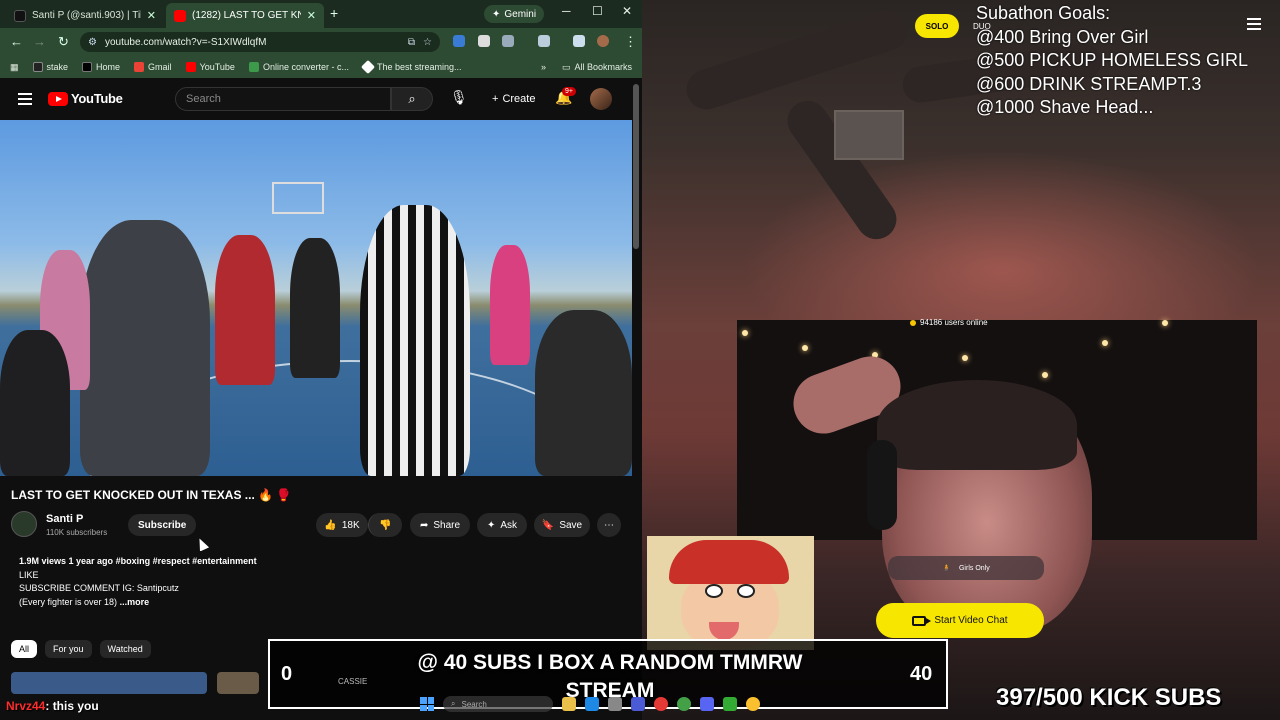  What do you see at coordinates (63, 42) in the screenshot?
I see `reload-icon: ↻` at bounding box center [63, 42].